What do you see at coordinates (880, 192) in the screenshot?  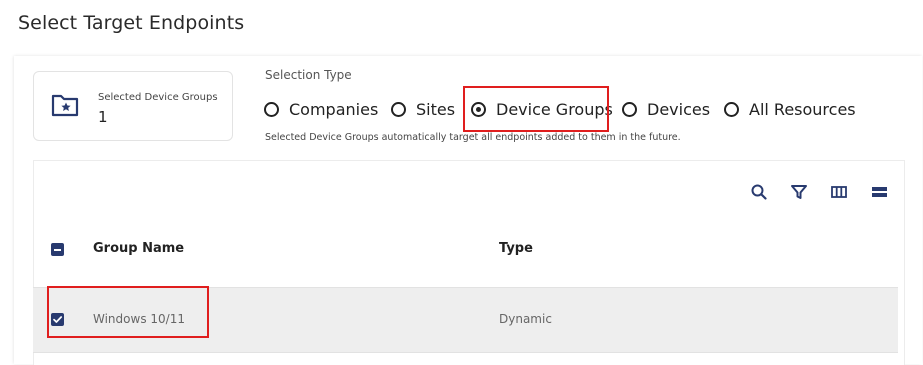 I see `density-icon` at bounding box center [880, 192].